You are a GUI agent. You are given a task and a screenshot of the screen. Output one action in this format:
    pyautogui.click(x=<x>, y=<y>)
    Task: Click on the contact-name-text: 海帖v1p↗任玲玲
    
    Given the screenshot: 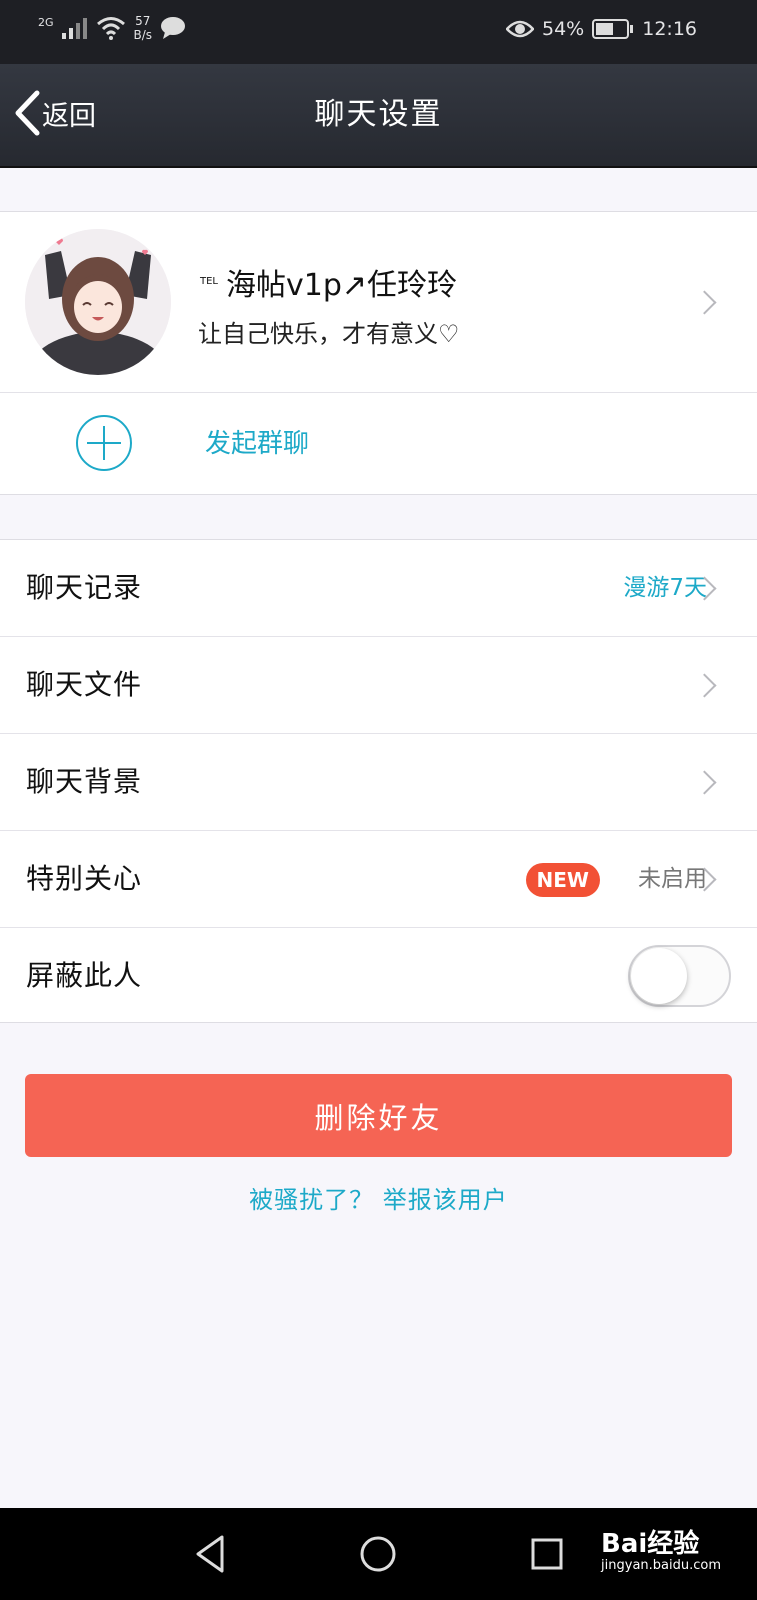 What is the action you would take?
    pyautogui.click(x=342, y=285)
    